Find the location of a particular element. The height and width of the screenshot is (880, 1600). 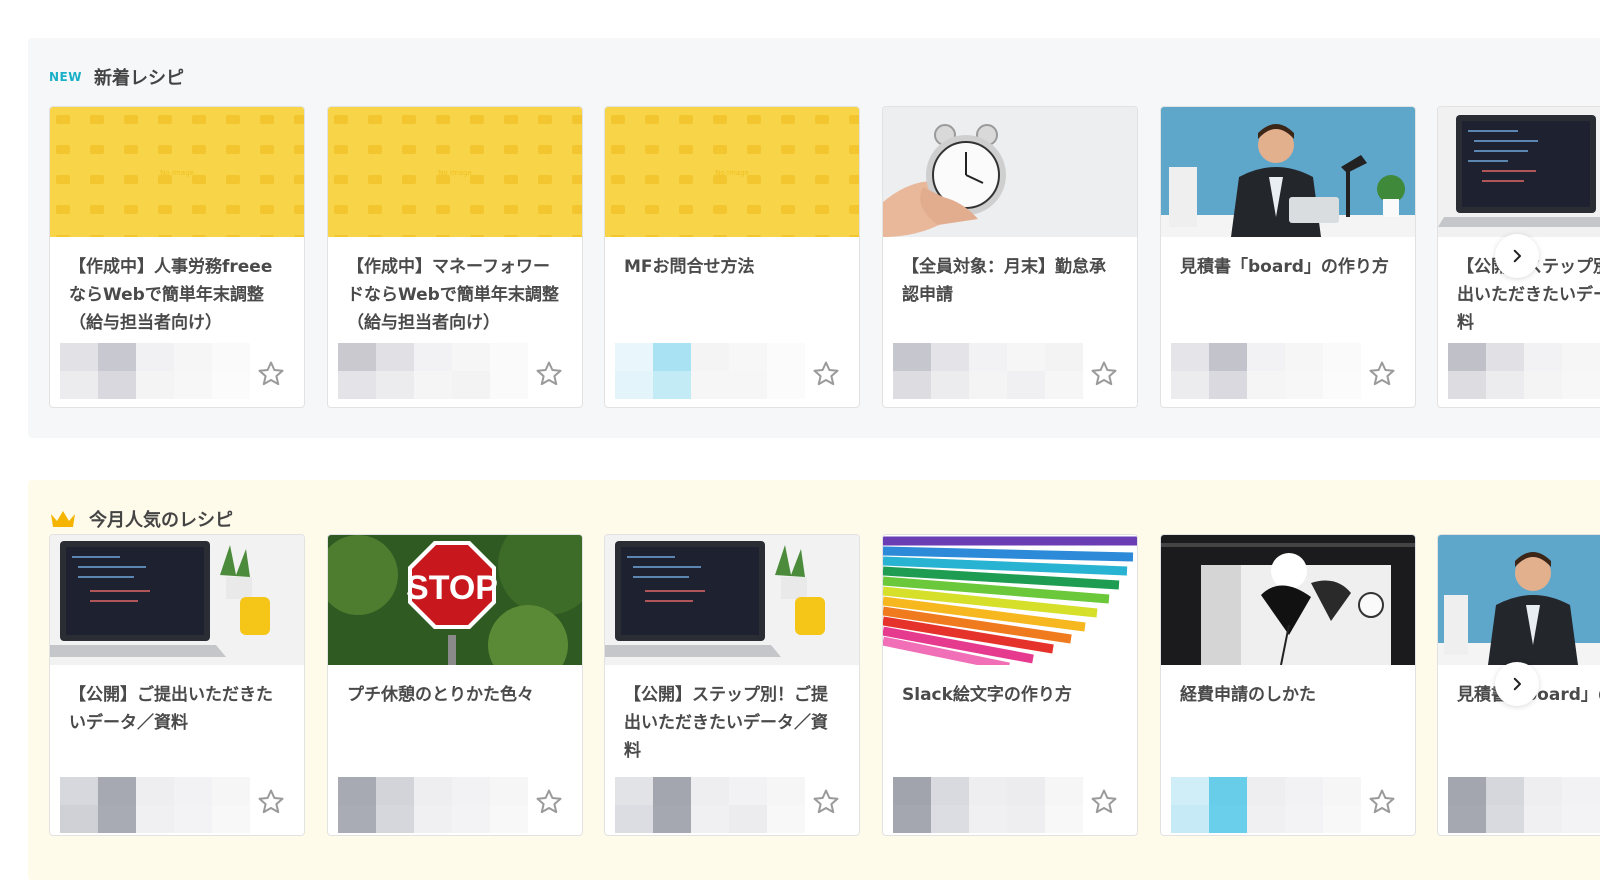

alarm-clock-image is located at coordinates (1010, 172).